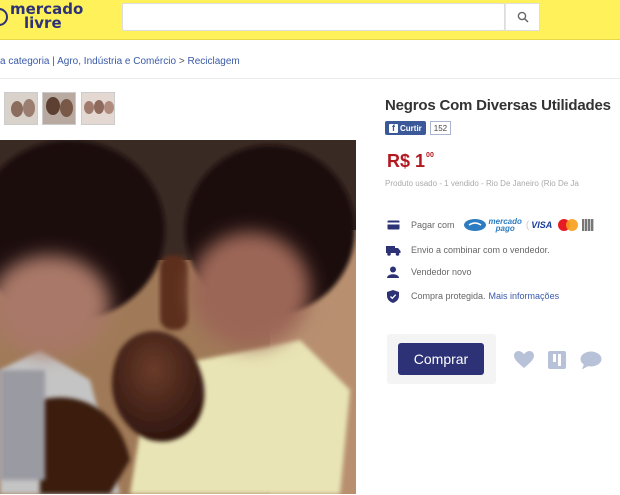  What do you see at coordinates (43, 23) in the screenshot?
I see `logo-text-line2: livre` at bounding box center [43, 23].